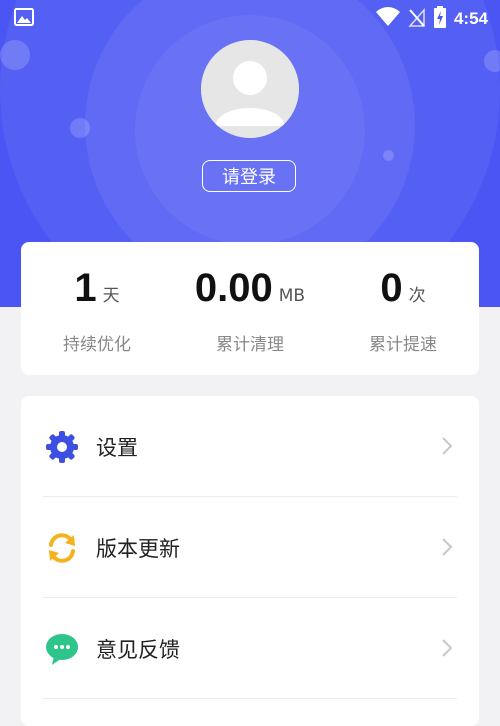 This screenshot has height=726, width=500. I want to click on menu-item-settings: 设置, so click(250, 446).